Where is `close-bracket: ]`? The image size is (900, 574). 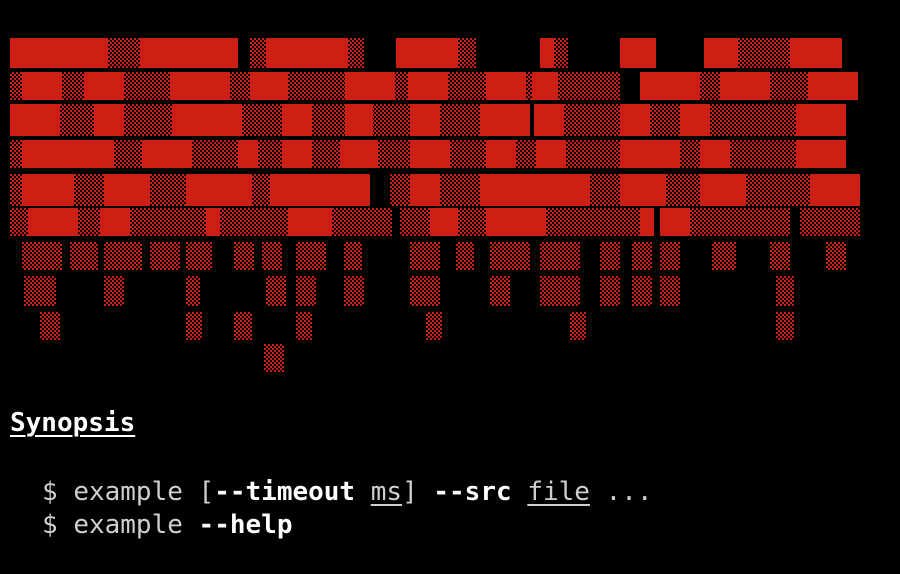 close-bracket: ] is located at coordinates (410, 492).